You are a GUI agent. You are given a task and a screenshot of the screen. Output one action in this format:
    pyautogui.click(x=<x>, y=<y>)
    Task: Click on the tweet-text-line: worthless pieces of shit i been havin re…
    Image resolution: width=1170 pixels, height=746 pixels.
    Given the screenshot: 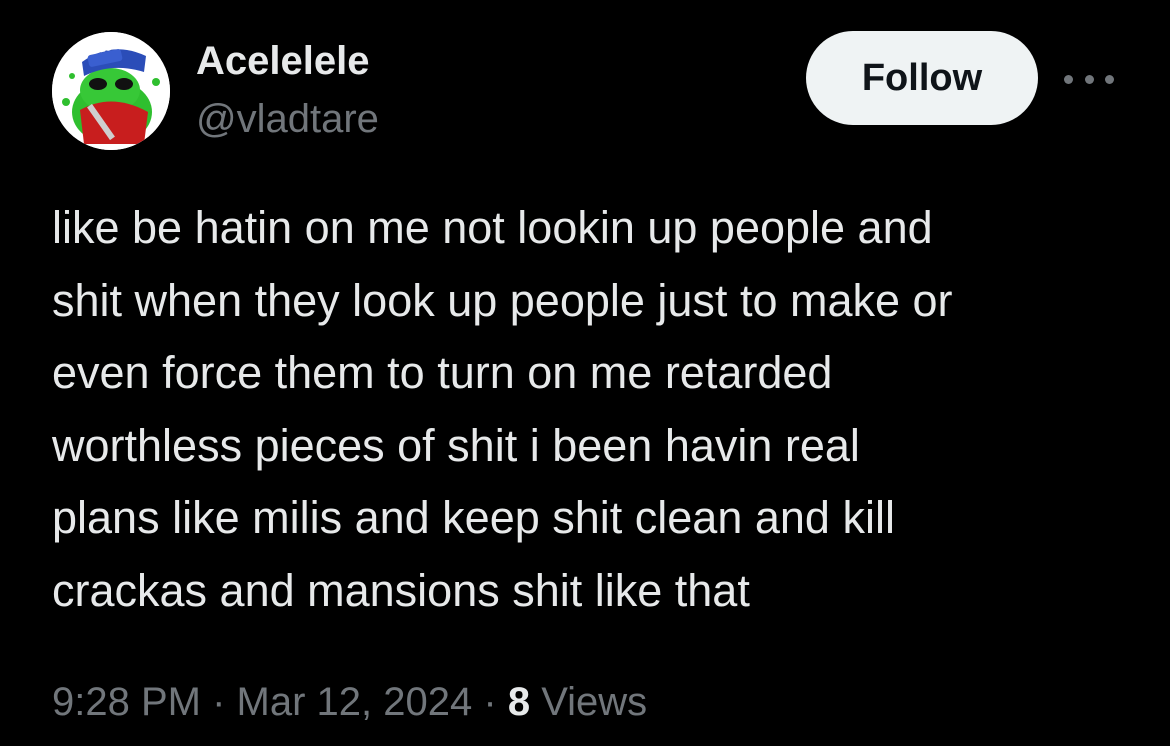 What is the action you would take?
    pyautogui.click(x=456, y=445)
    